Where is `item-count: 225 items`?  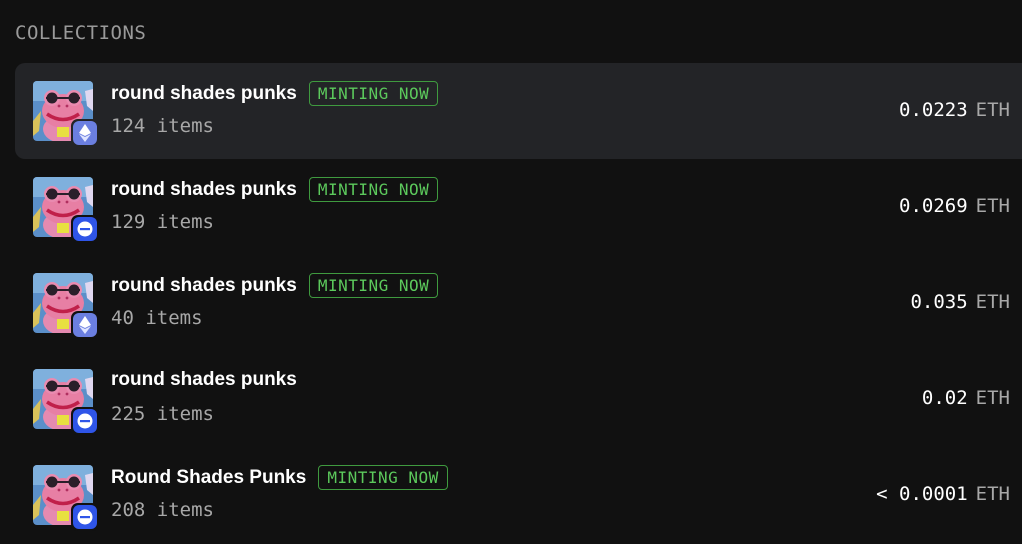 item-count: 225 items is located at coordinates (162, 414).